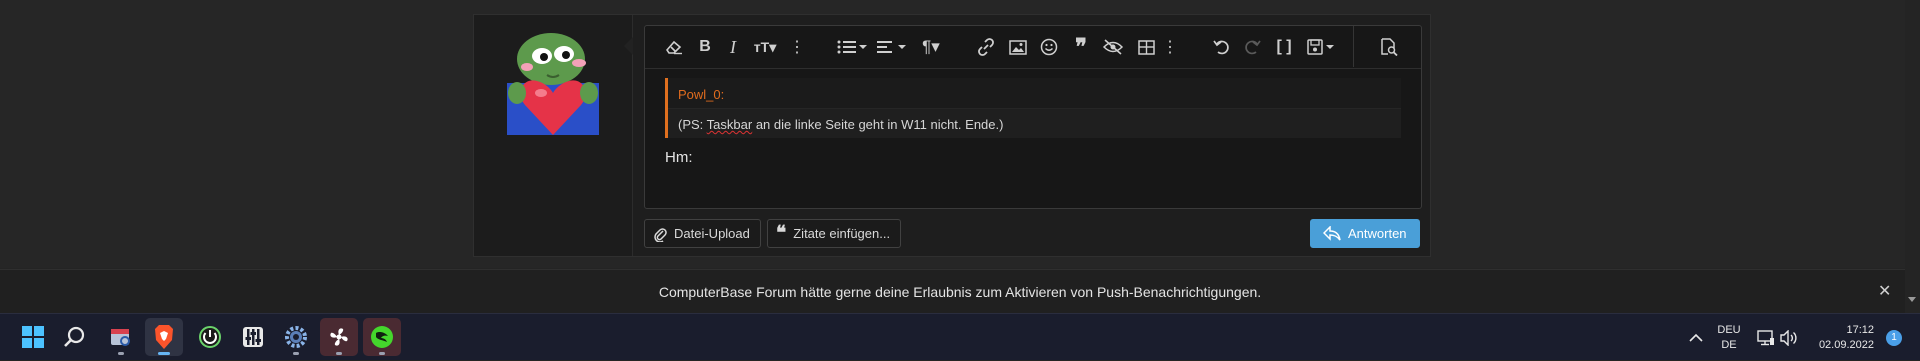  What do you see at coordinates (628, 46) in the screenshot?
I see `post-pointer` at bounding box center [628, 46].